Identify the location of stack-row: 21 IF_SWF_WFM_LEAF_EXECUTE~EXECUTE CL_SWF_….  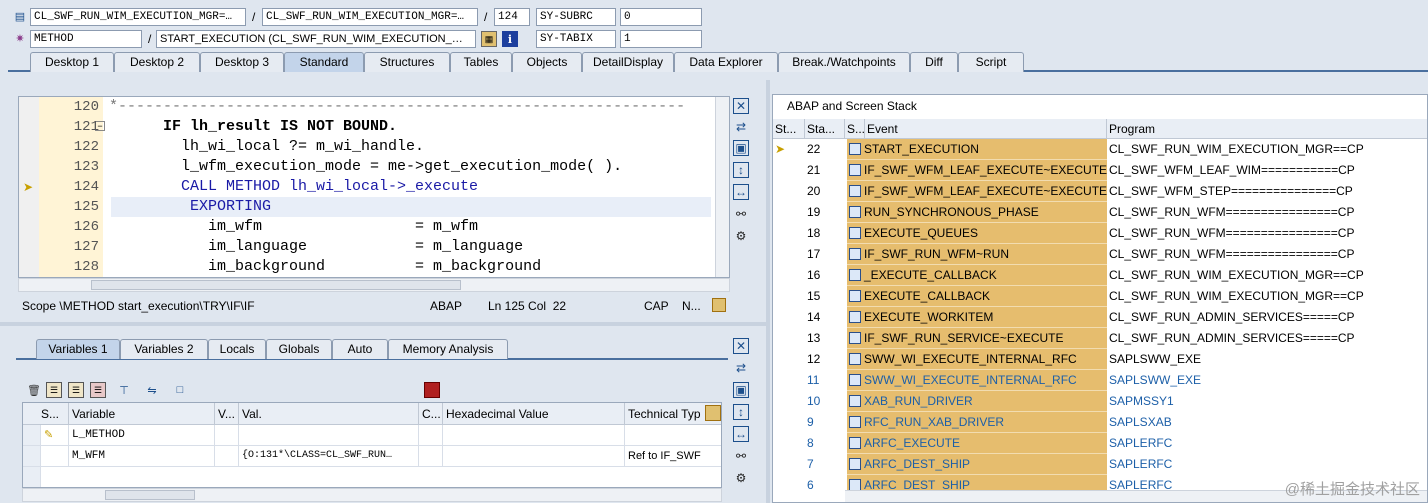
(1100, 170).